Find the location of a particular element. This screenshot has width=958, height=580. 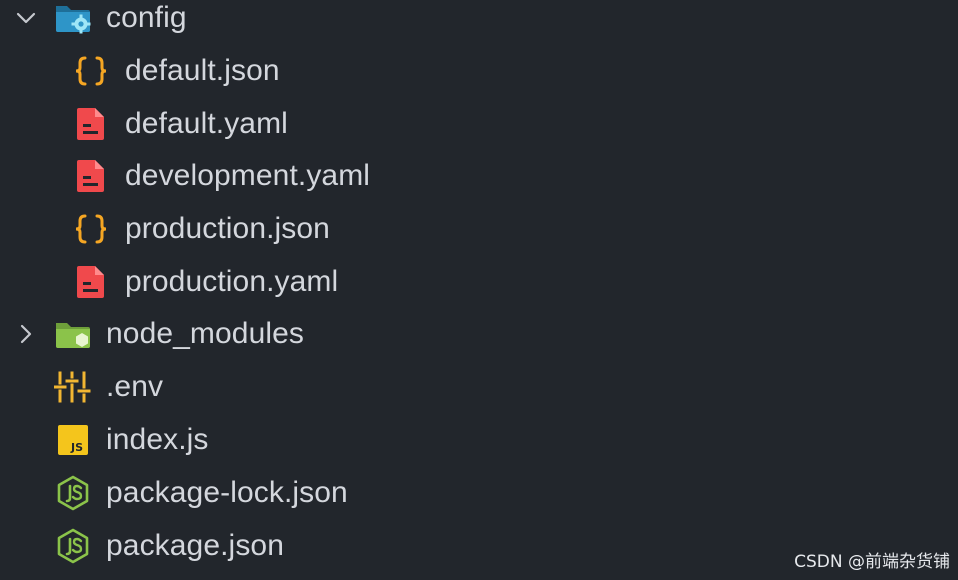

chevron-down-icon is located at coordinates (26, 18).